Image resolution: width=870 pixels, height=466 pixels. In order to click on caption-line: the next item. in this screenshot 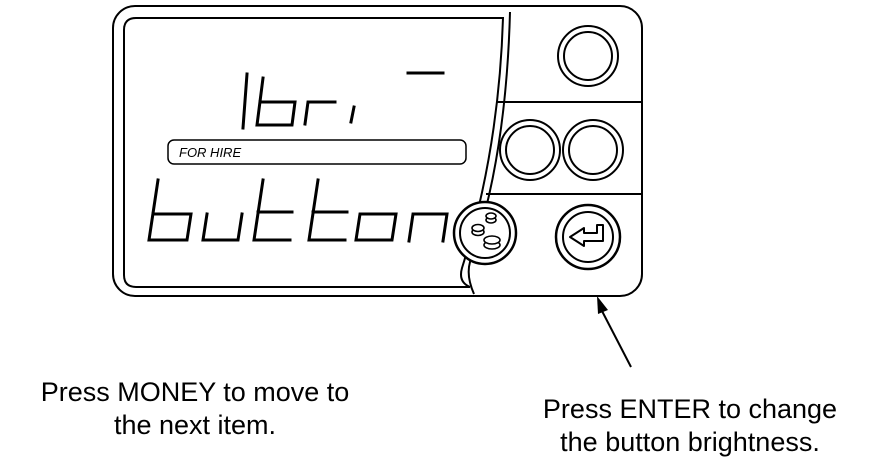, I will do `click(195, 425)`.